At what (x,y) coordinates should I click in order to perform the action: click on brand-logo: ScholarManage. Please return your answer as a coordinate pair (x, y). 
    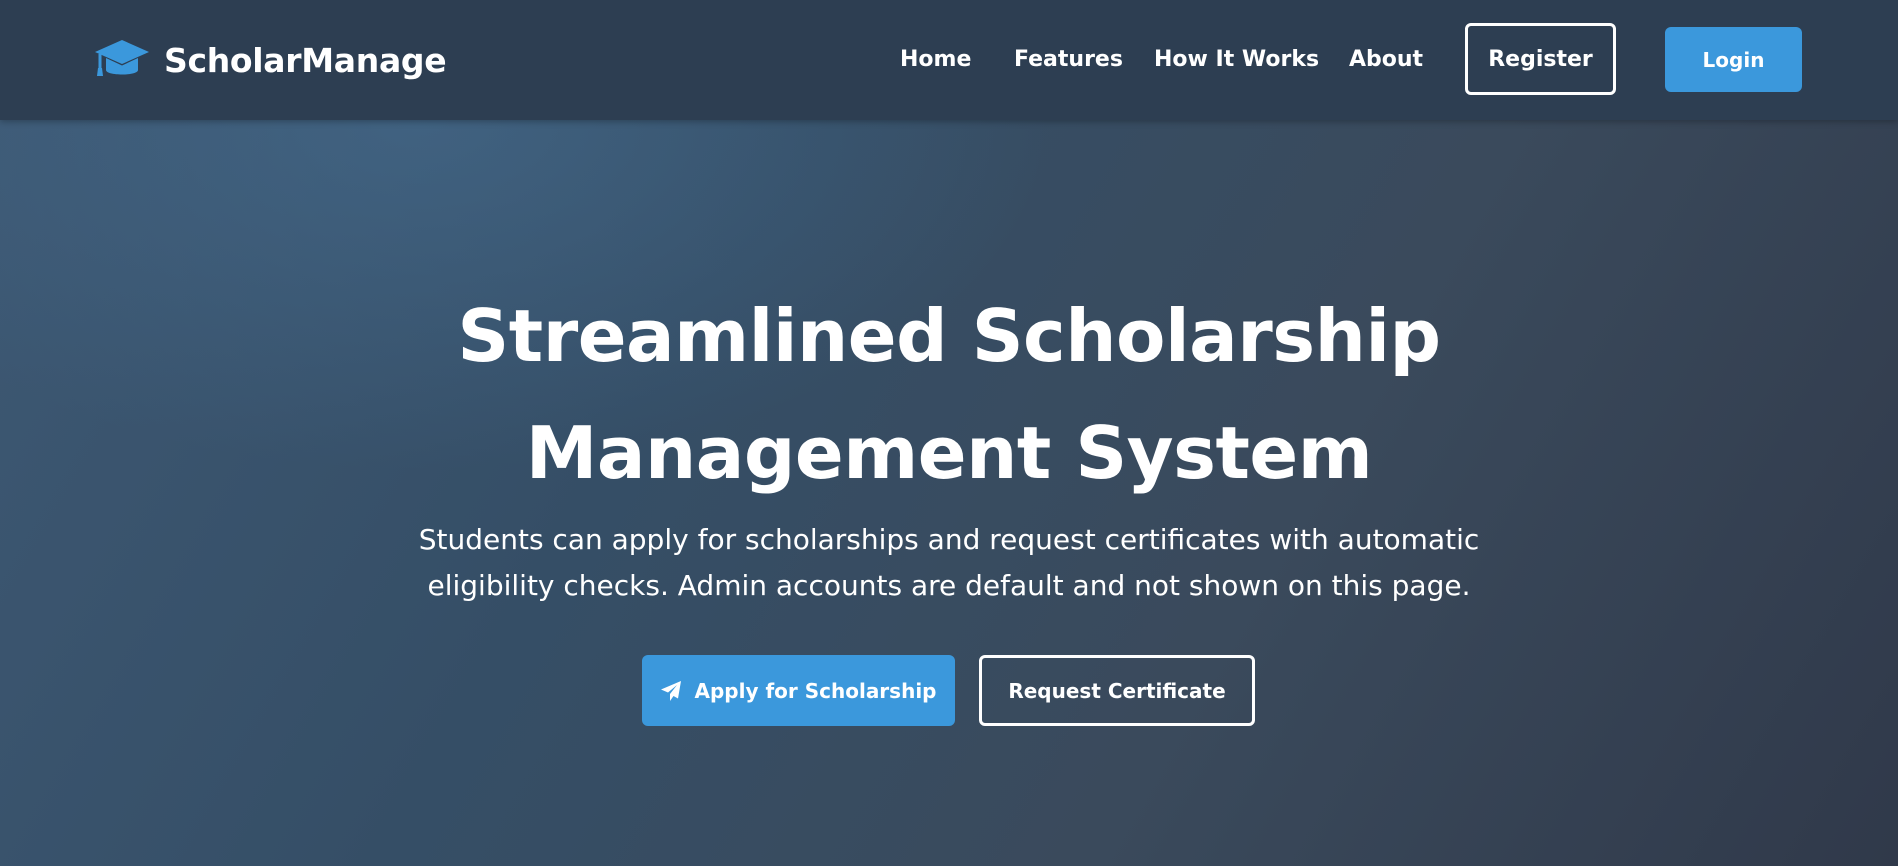
    Looking at the image, I should click on (270, 60).